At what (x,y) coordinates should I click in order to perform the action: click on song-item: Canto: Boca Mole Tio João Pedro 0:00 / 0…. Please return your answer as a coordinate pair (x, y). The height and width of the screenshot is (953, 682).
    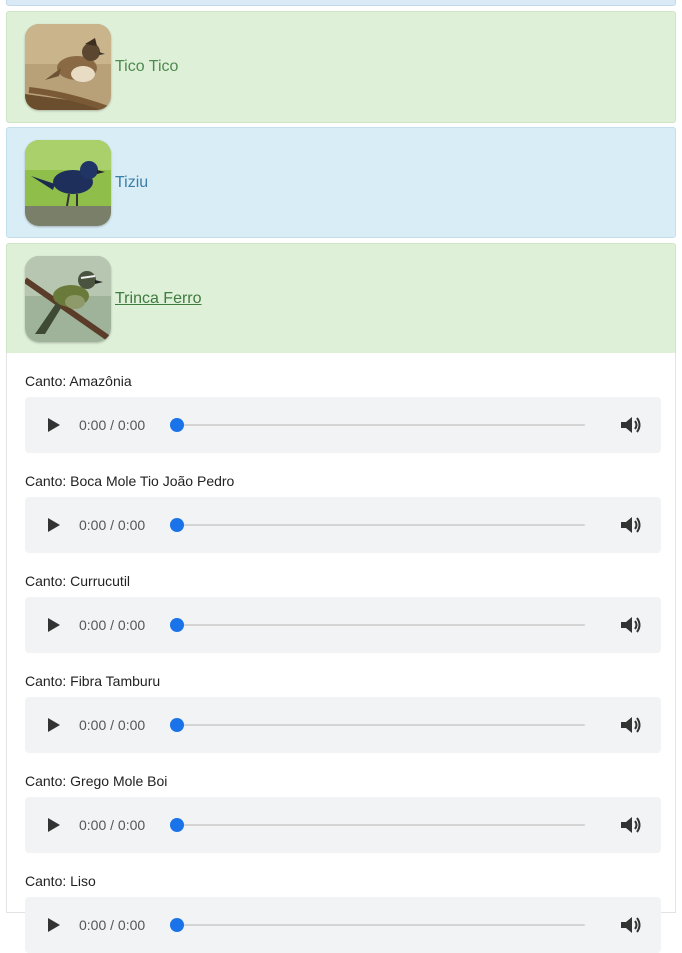
    Looking at the image, I should click on (343, 512).